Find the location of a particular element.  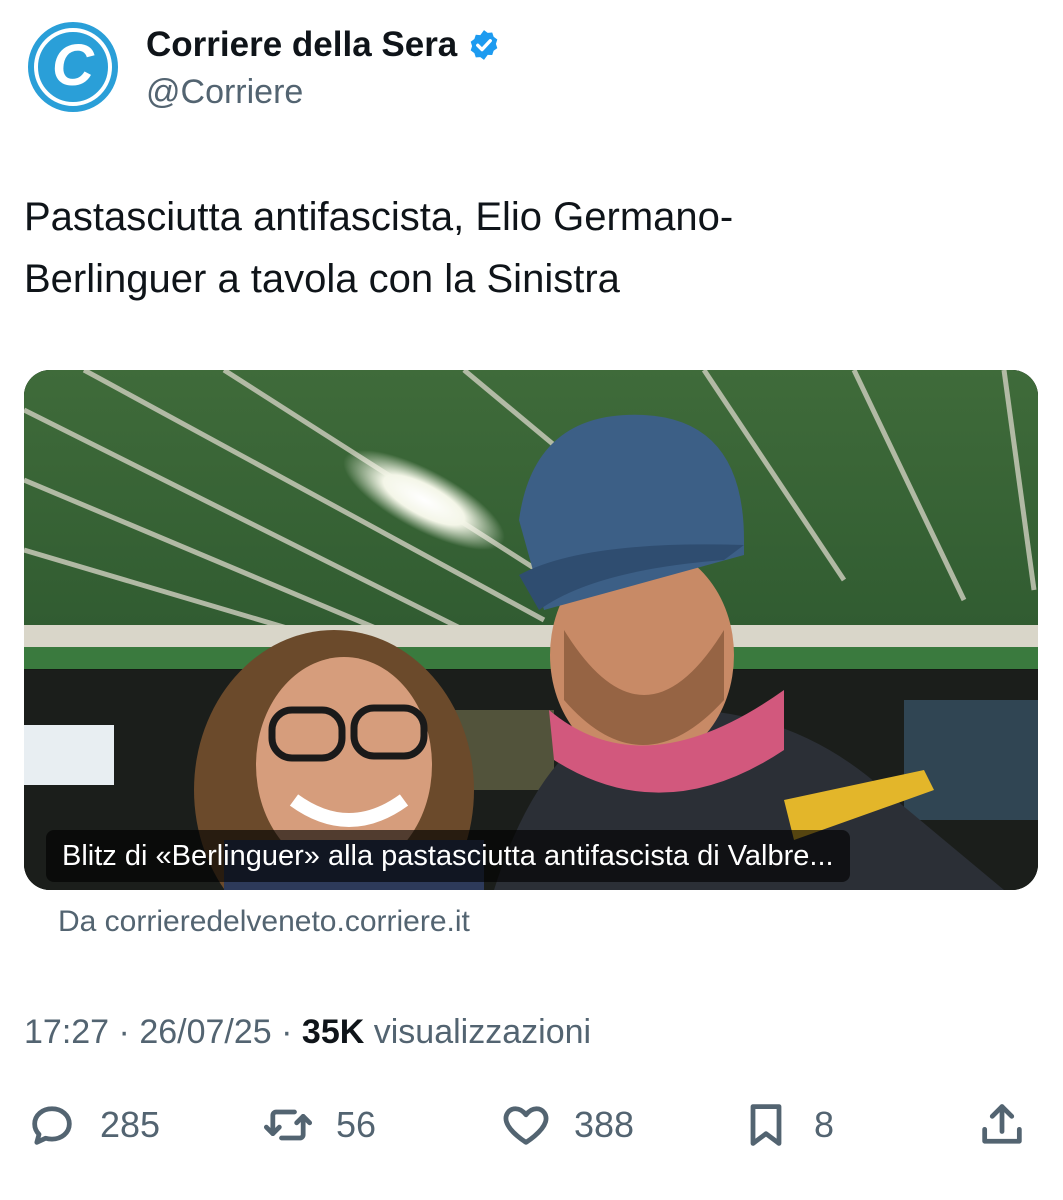

display-name-text: Corriere della Sera is located at coordinates (302, 44).